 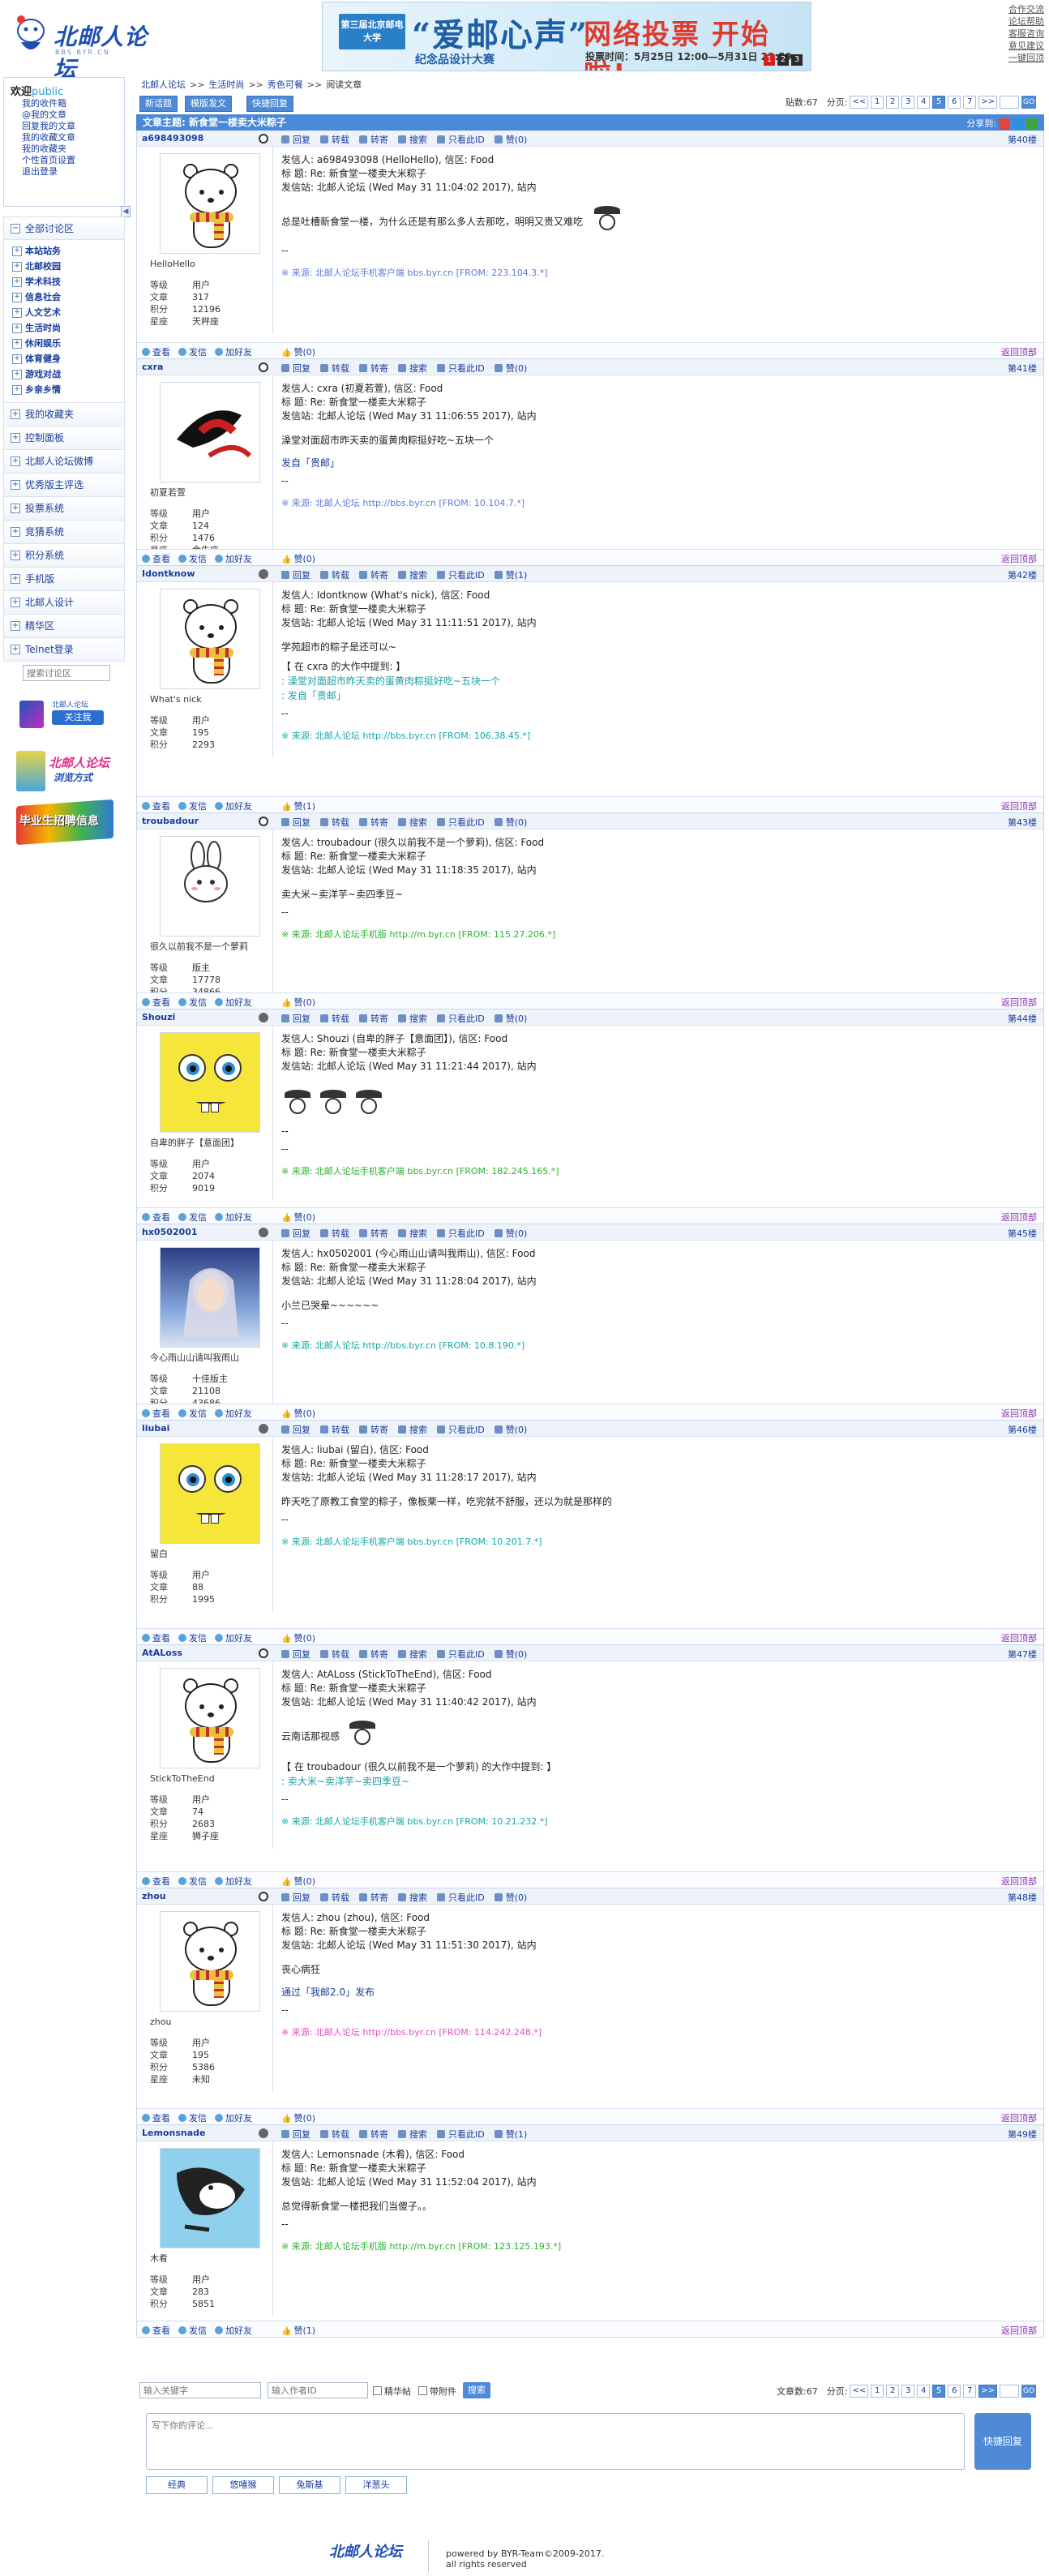 What do you see at coordinates (64, 462) in the screenshot?
I see `sidebar-item-weibo: + 北邮人论坛微博` at bounding box center [64, 462].